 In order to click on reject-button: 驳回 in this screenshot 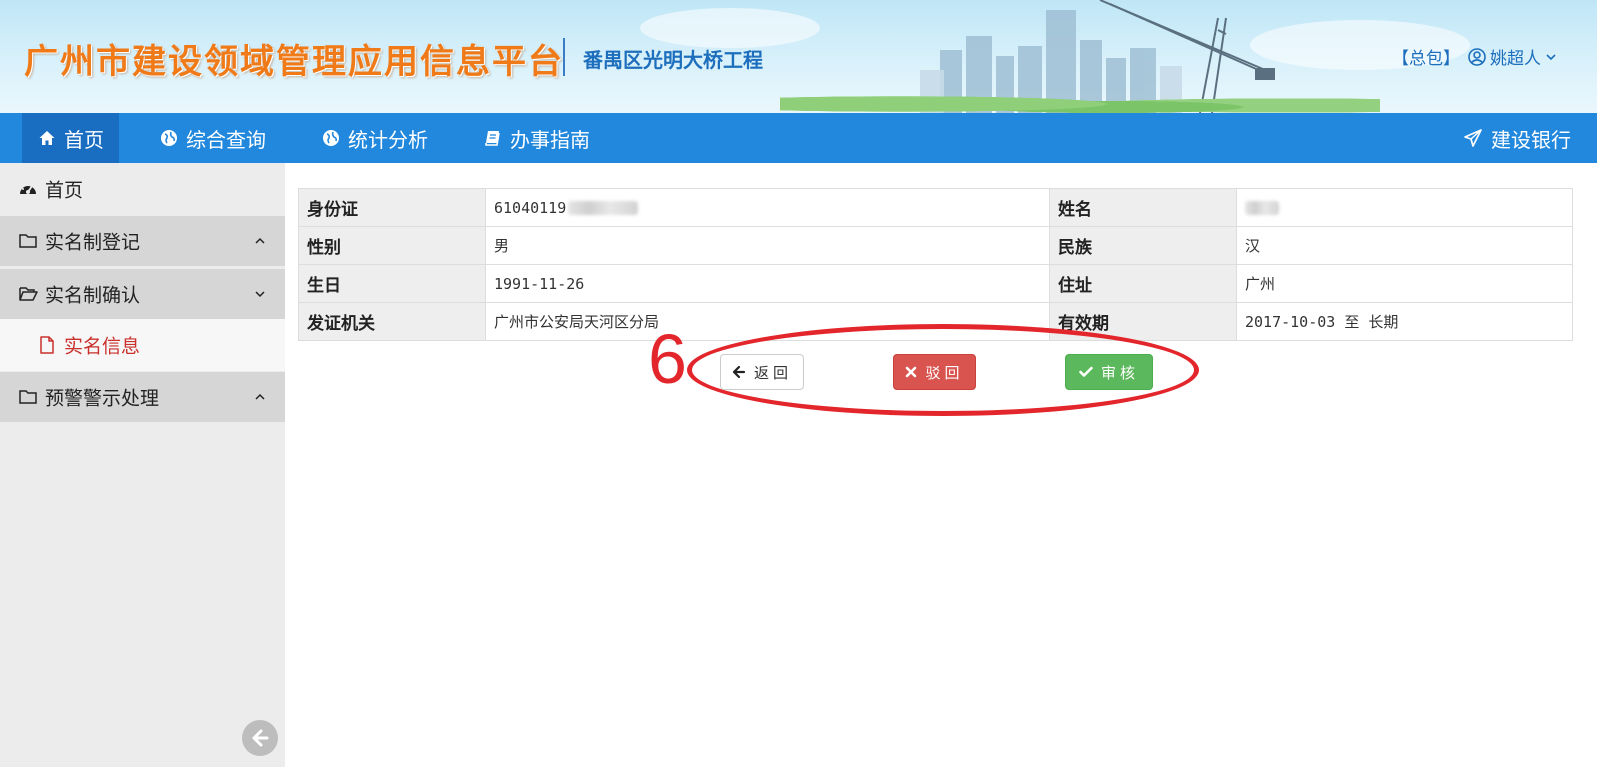, I will do `click(934, 372)`.